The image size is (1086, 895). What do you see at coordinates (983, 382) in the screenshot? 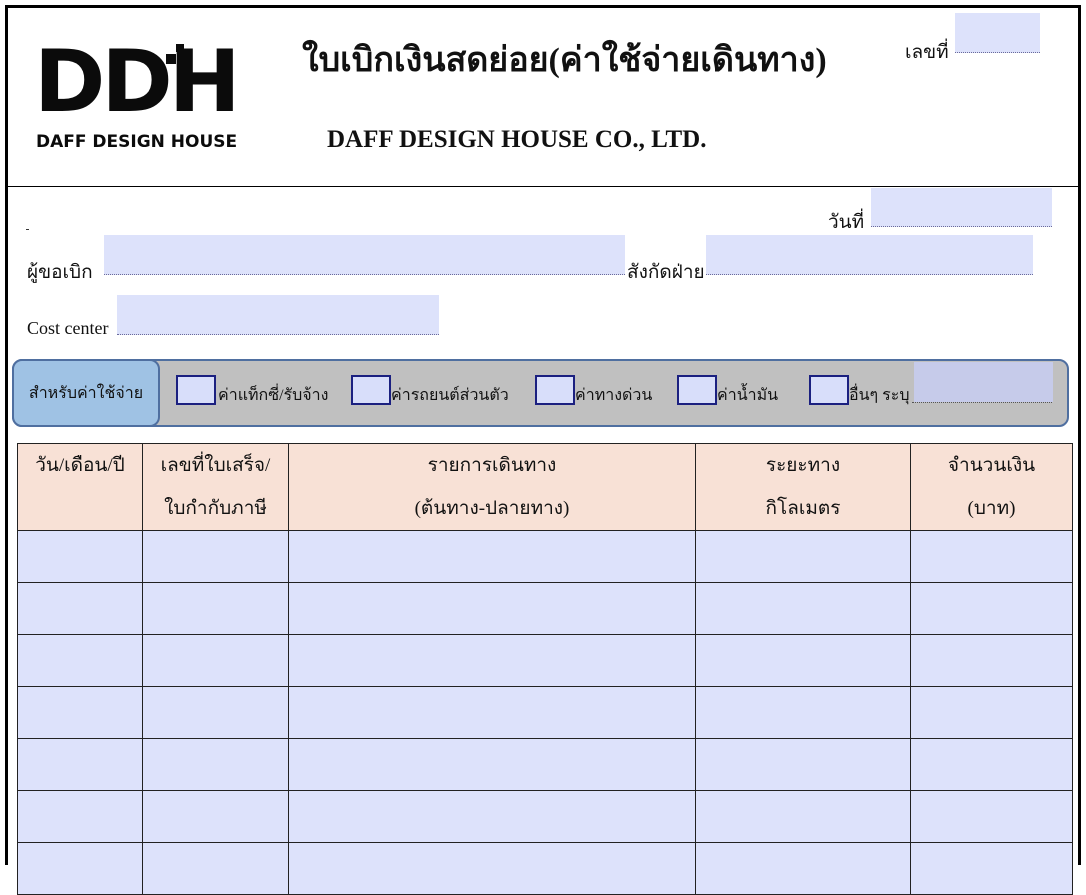
I see `other-specify-field` at bounding box center [983, 382].